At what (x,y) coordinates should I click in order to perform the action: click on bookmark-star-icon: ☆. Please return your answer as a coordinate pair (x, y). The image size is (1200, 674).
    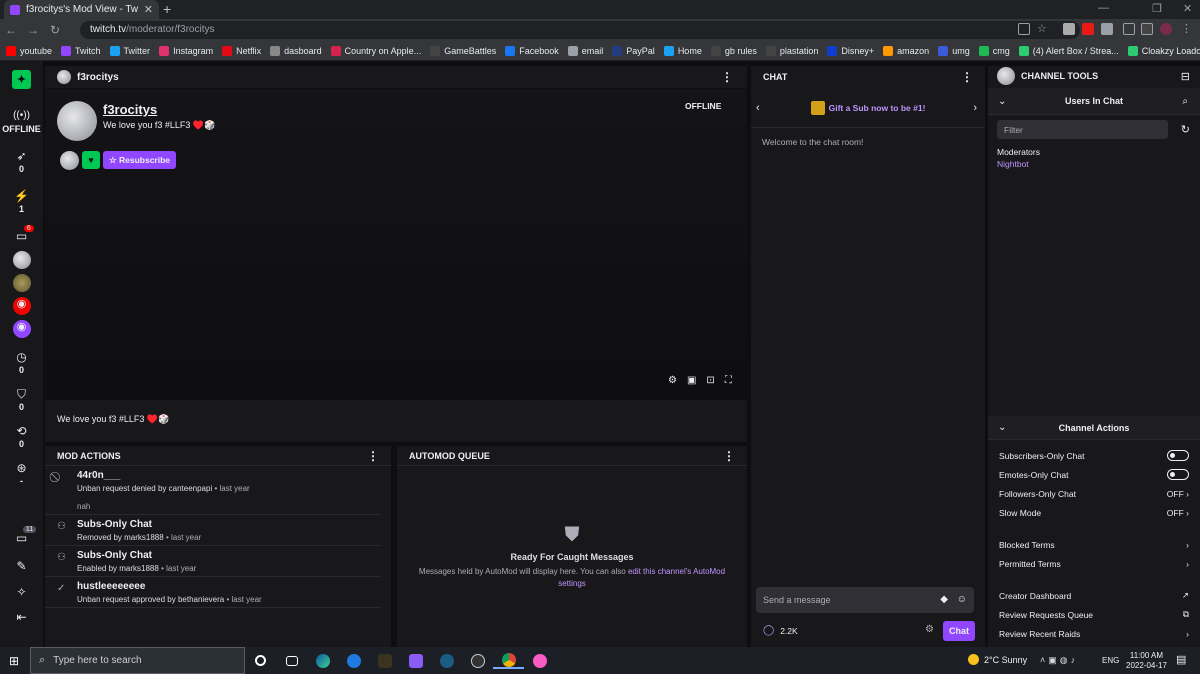
    Looking at the image, I should click on (1043, 29).